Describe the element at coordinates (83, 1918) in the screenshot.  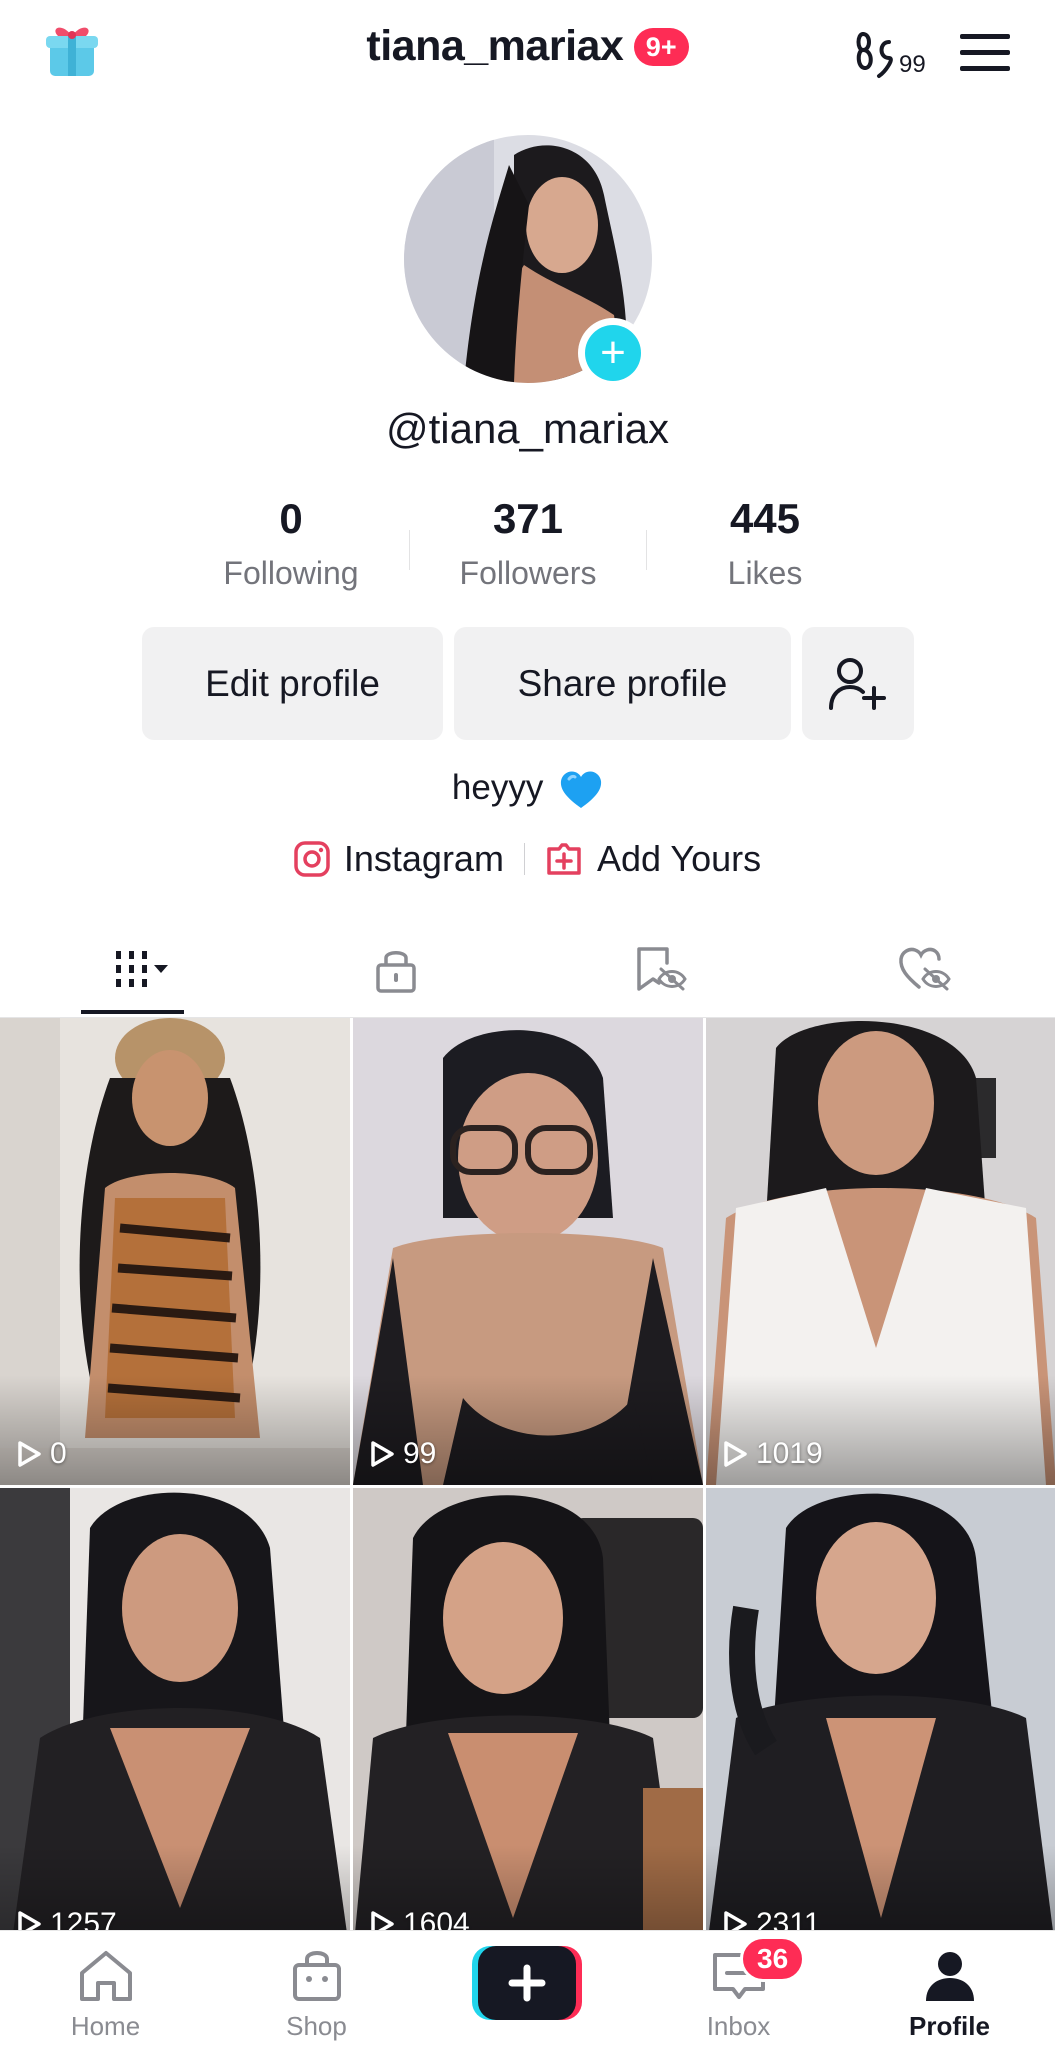
I see `view-count-value: 1257` at that location.